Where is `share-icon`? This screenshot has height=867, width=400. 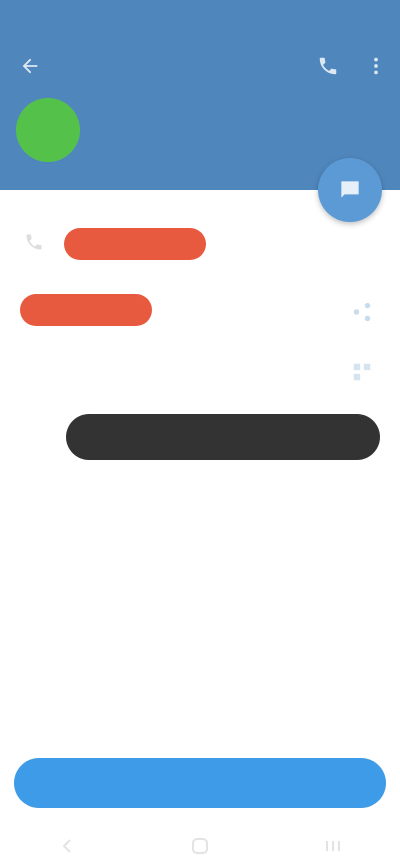
share-icon is located at coordinates (362, 312).